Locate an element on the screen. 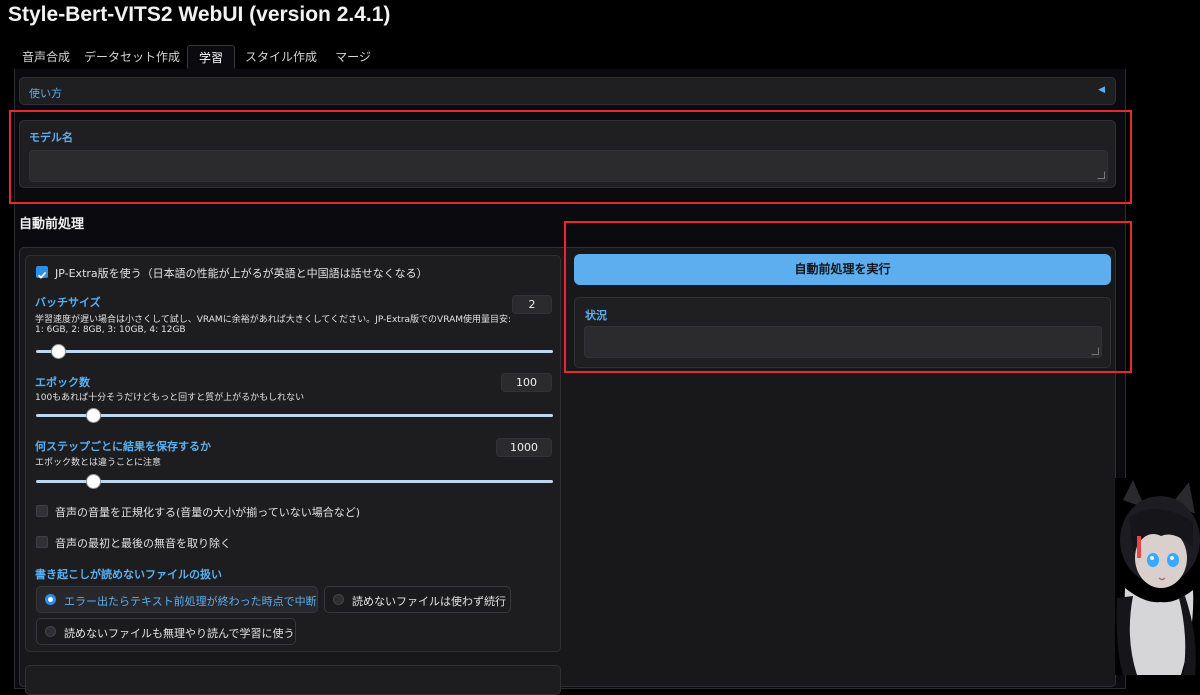 This screenshot has width=1200, height=695. avatar is located at coordinates (1157, 576).